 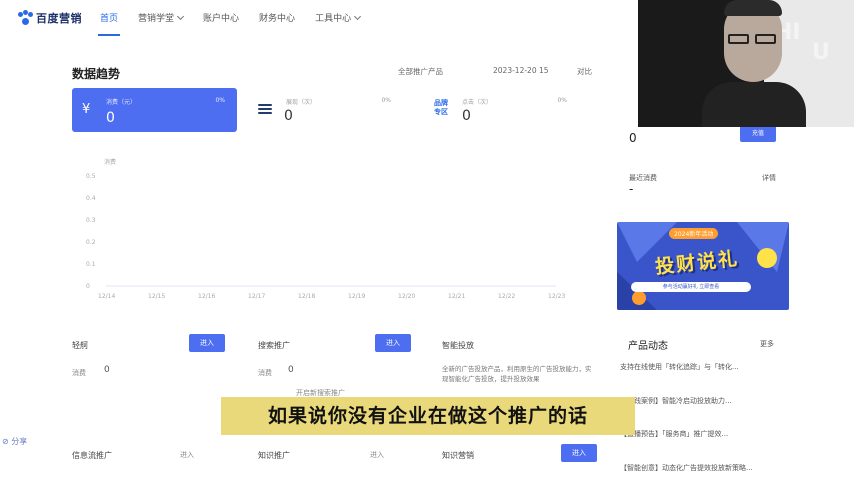 What do you see at coordinates (306, 296) in the screenshot?
I see `x-tick-label: 12/18` at bounding box center [306, 296].